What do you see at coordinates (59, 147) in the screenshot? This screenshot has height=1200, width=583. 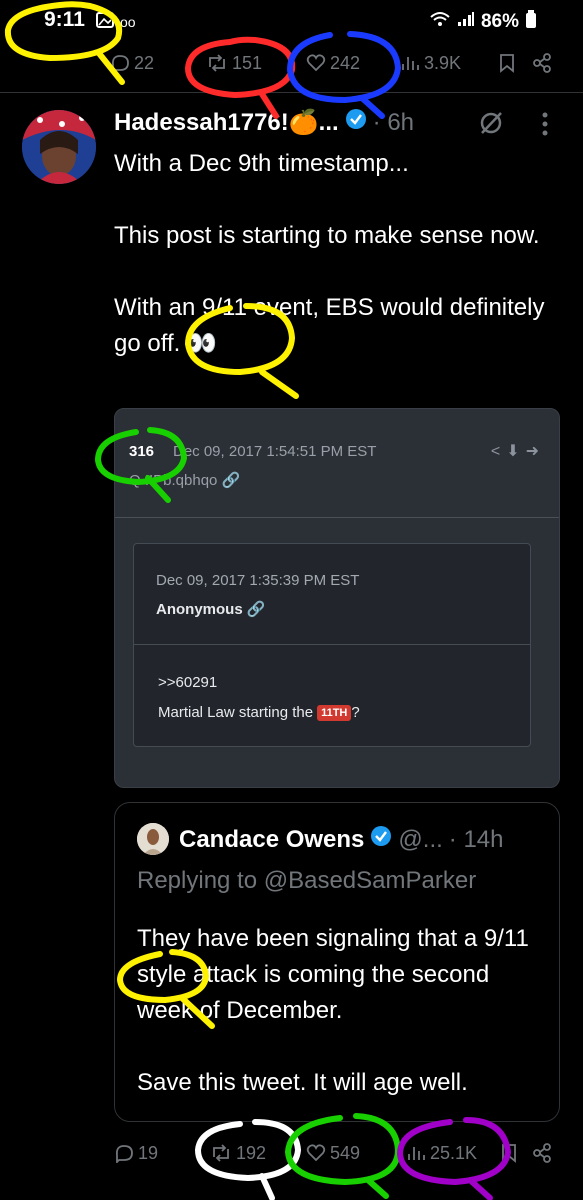 I see `avatar` at bounding box center [59, 147].